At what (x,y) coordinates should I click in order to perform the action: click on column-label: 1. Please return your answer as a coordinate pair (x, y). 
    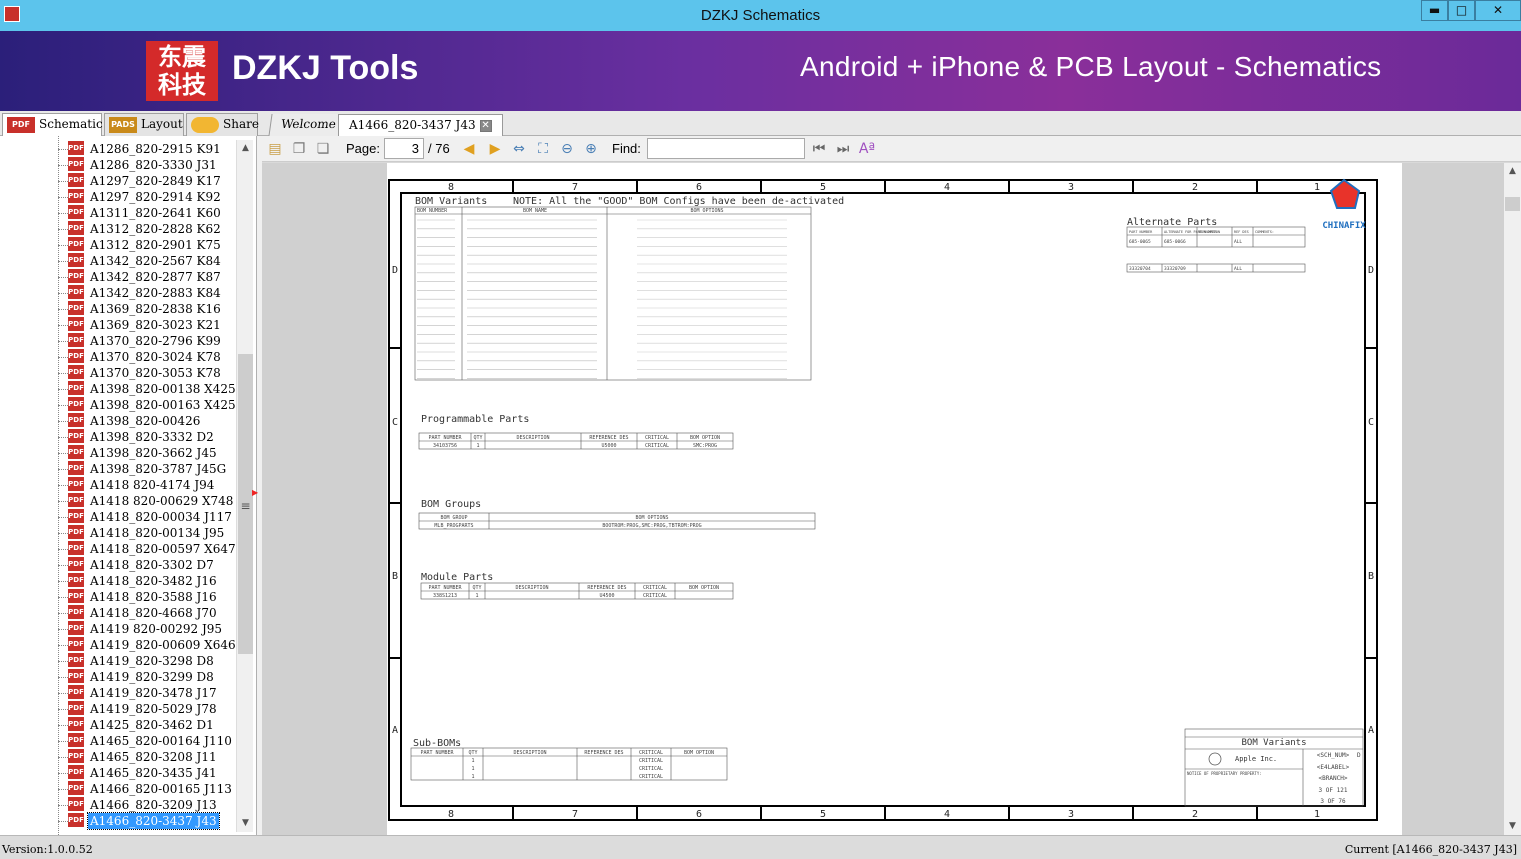
    Looking at the image, I should click on (1317, 187).